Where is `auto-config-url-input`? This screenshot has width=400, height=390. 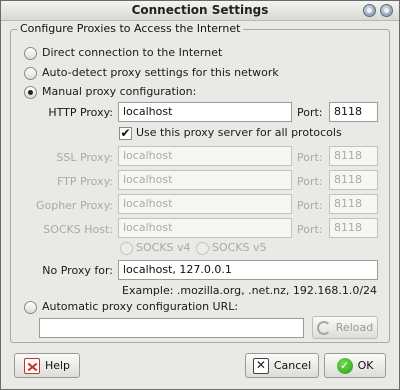
auto-config-url-input is located at coordinates (171, 328).